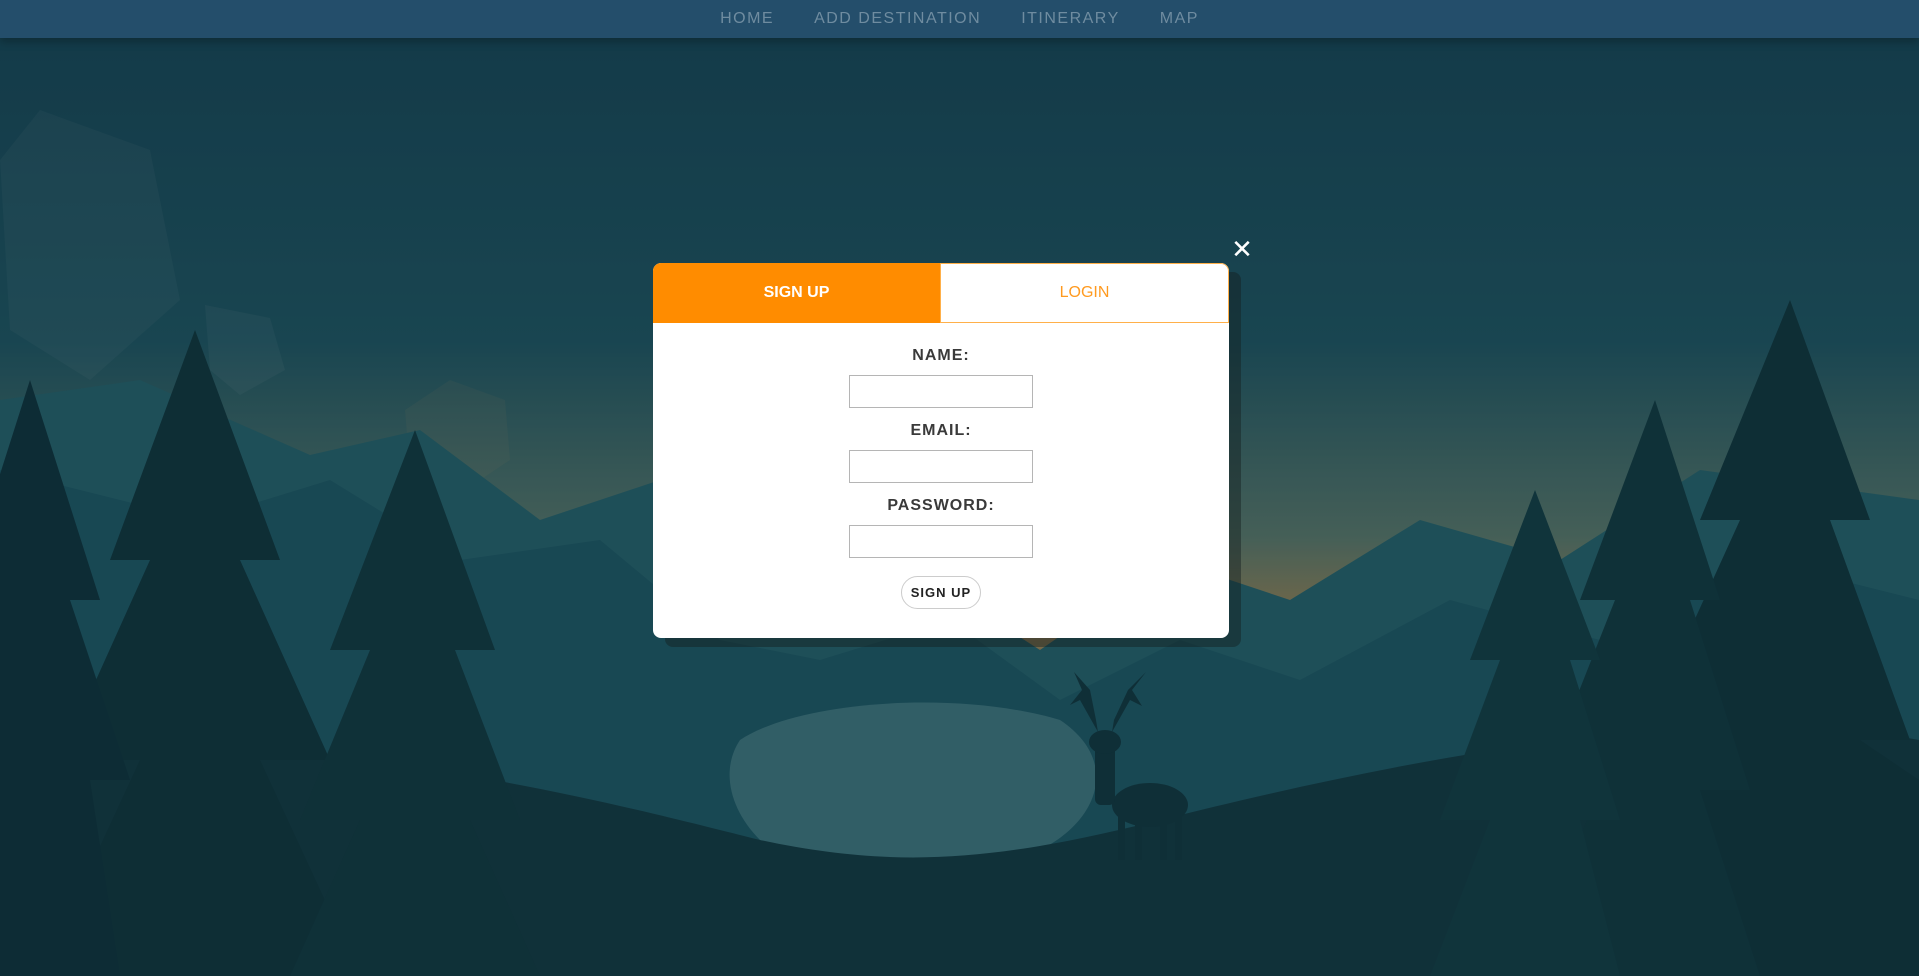  What do you see at coordinates (941, 592) in the screenshot?
I see `sign-up-submit-button: SIGN UP` at bounding box center [941, 592].